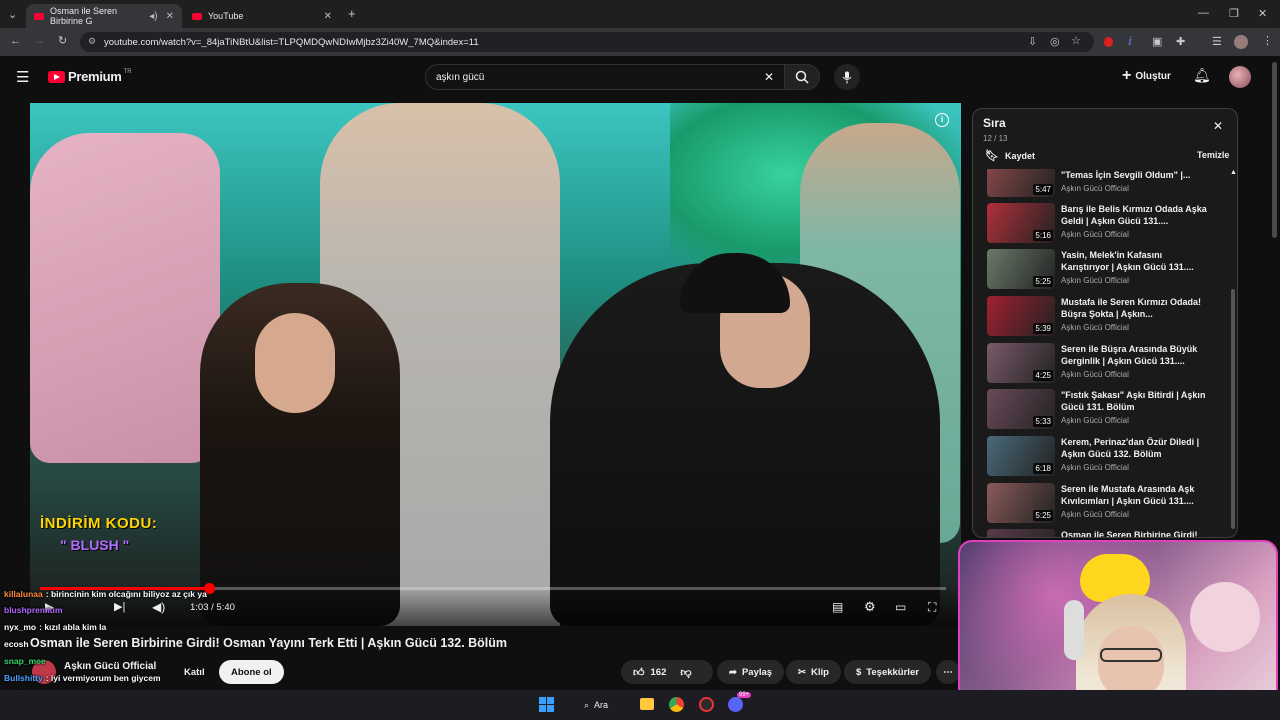  I want to click on notifications-bell-icon: 🔔︎, so click(1202, 75).